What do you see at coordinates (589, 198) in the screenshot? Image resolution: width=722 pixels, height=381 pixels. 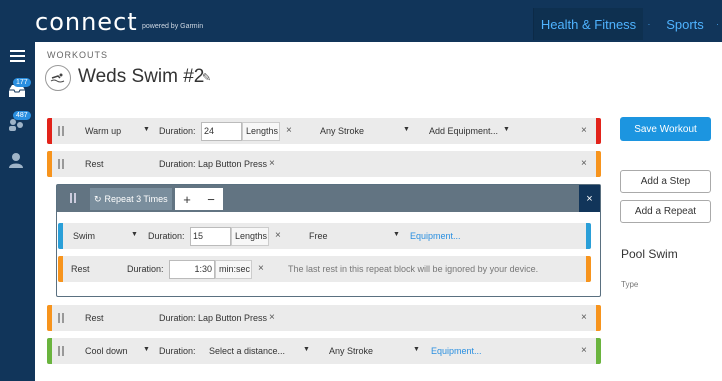 I see `delete-repeat-button: ×` at bounding box center [589, 198].